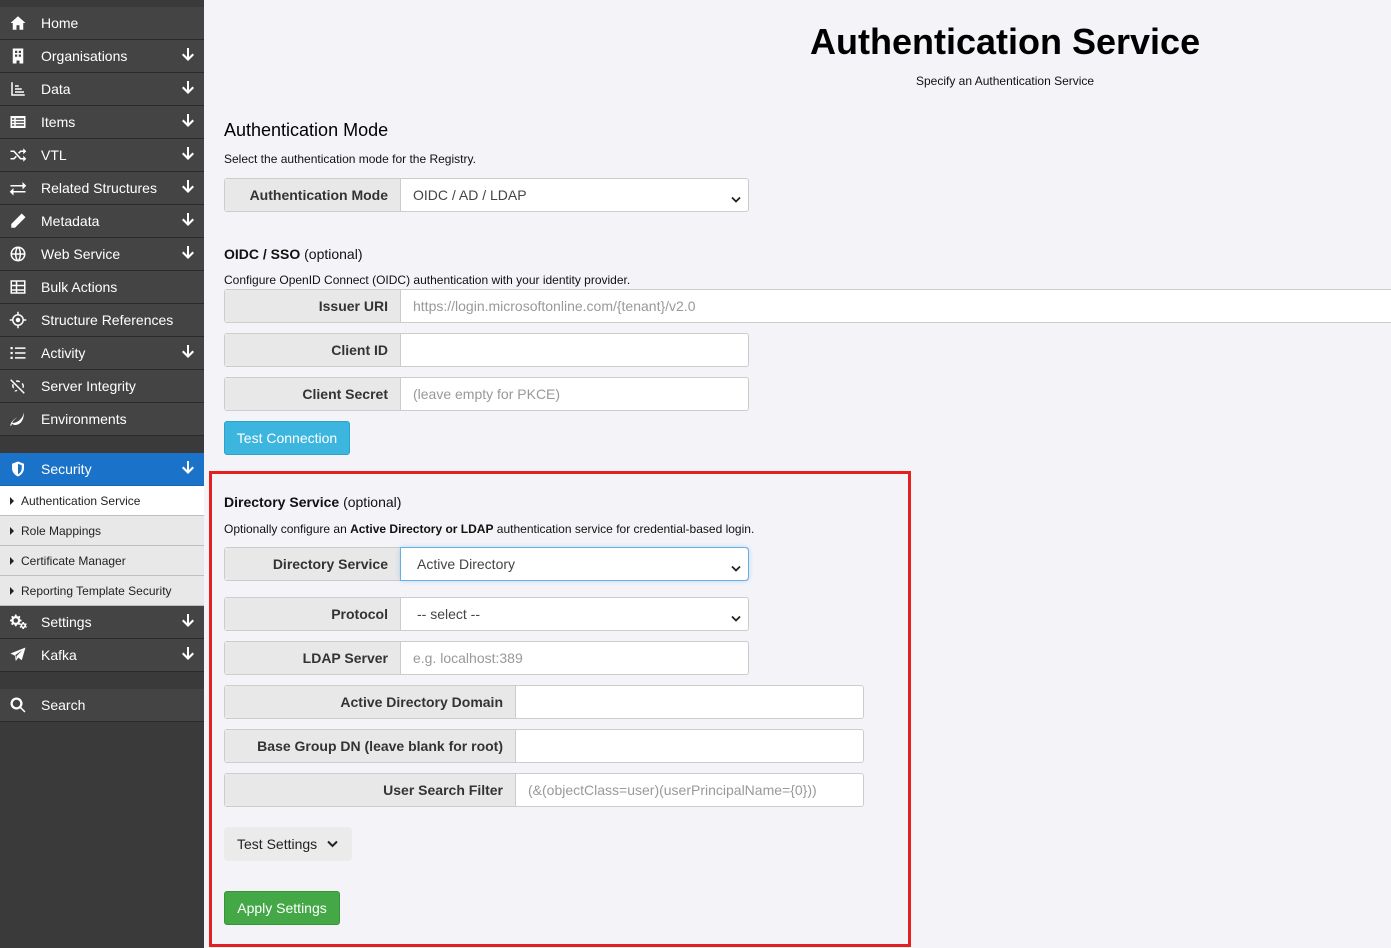 This screenshot has width=1391, height=948. I want to click on sidebar-item-metadata: Metadata, so click(102, 221).